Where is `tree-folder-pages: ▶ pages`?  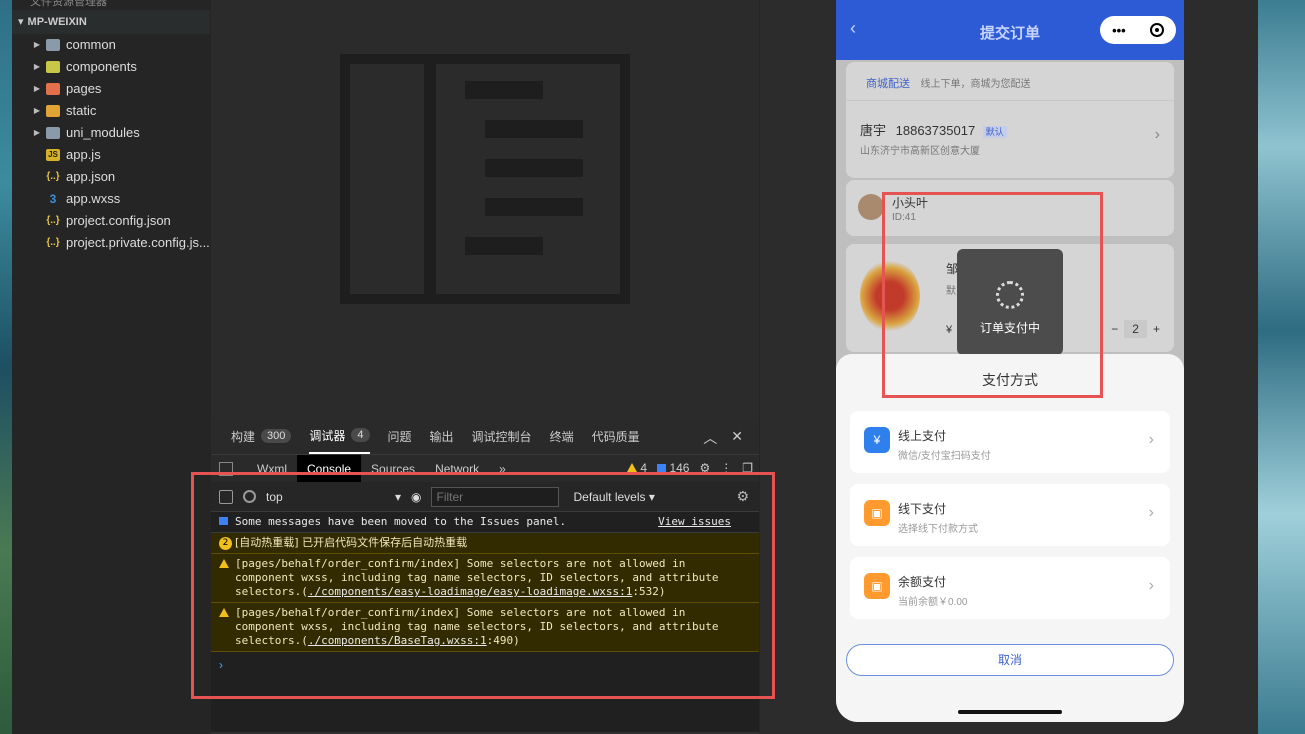 tree-folder-pages: ▶ pages is located at coordinates (120, 89).